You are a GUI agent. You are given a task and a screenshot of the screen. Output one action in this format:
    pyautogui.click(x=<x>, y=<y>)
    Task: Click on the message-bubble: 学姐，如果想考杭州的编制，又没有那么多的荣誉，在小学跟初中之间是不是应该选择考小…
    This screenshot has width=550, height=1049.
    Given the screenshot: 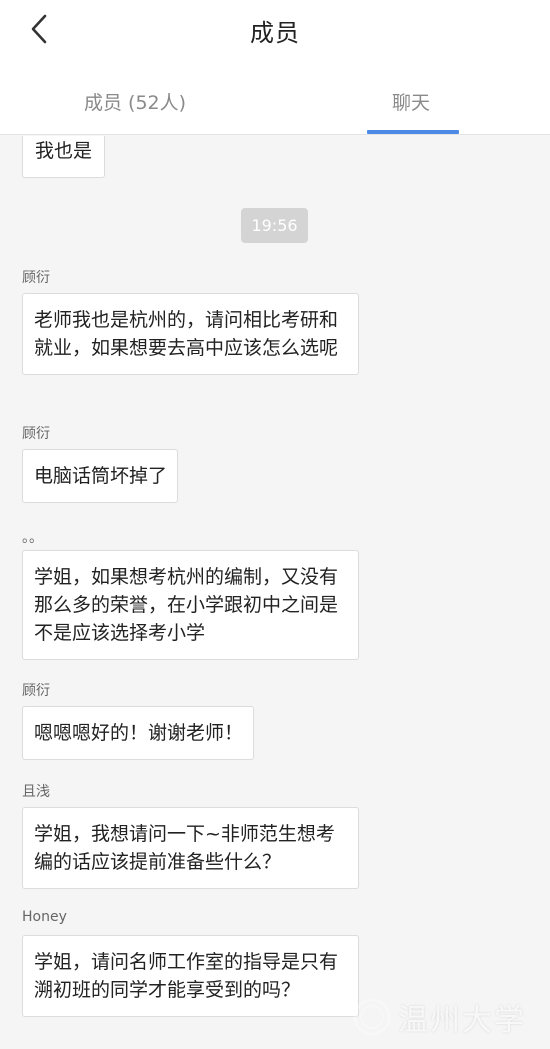 What is the action you would take?
    pyautogui.click(x=190, y=605)
    